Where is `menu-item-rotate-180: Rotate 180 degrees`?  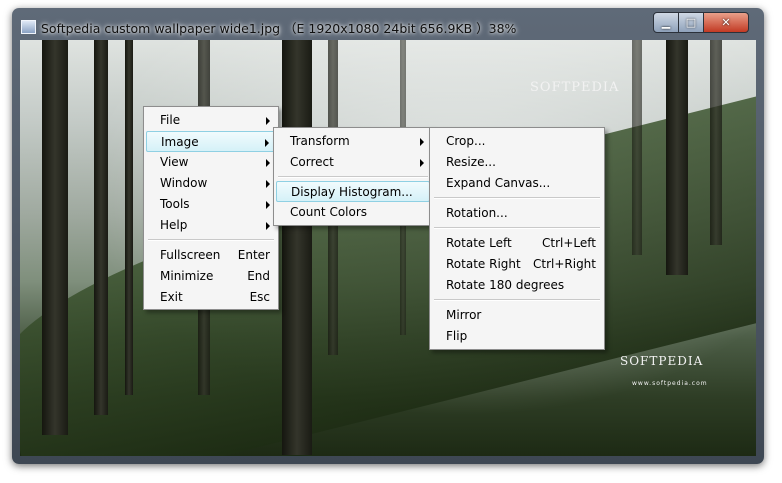 menu-item-rotate-180: Rotate 180 degrees is located at coordinates (517, 285).